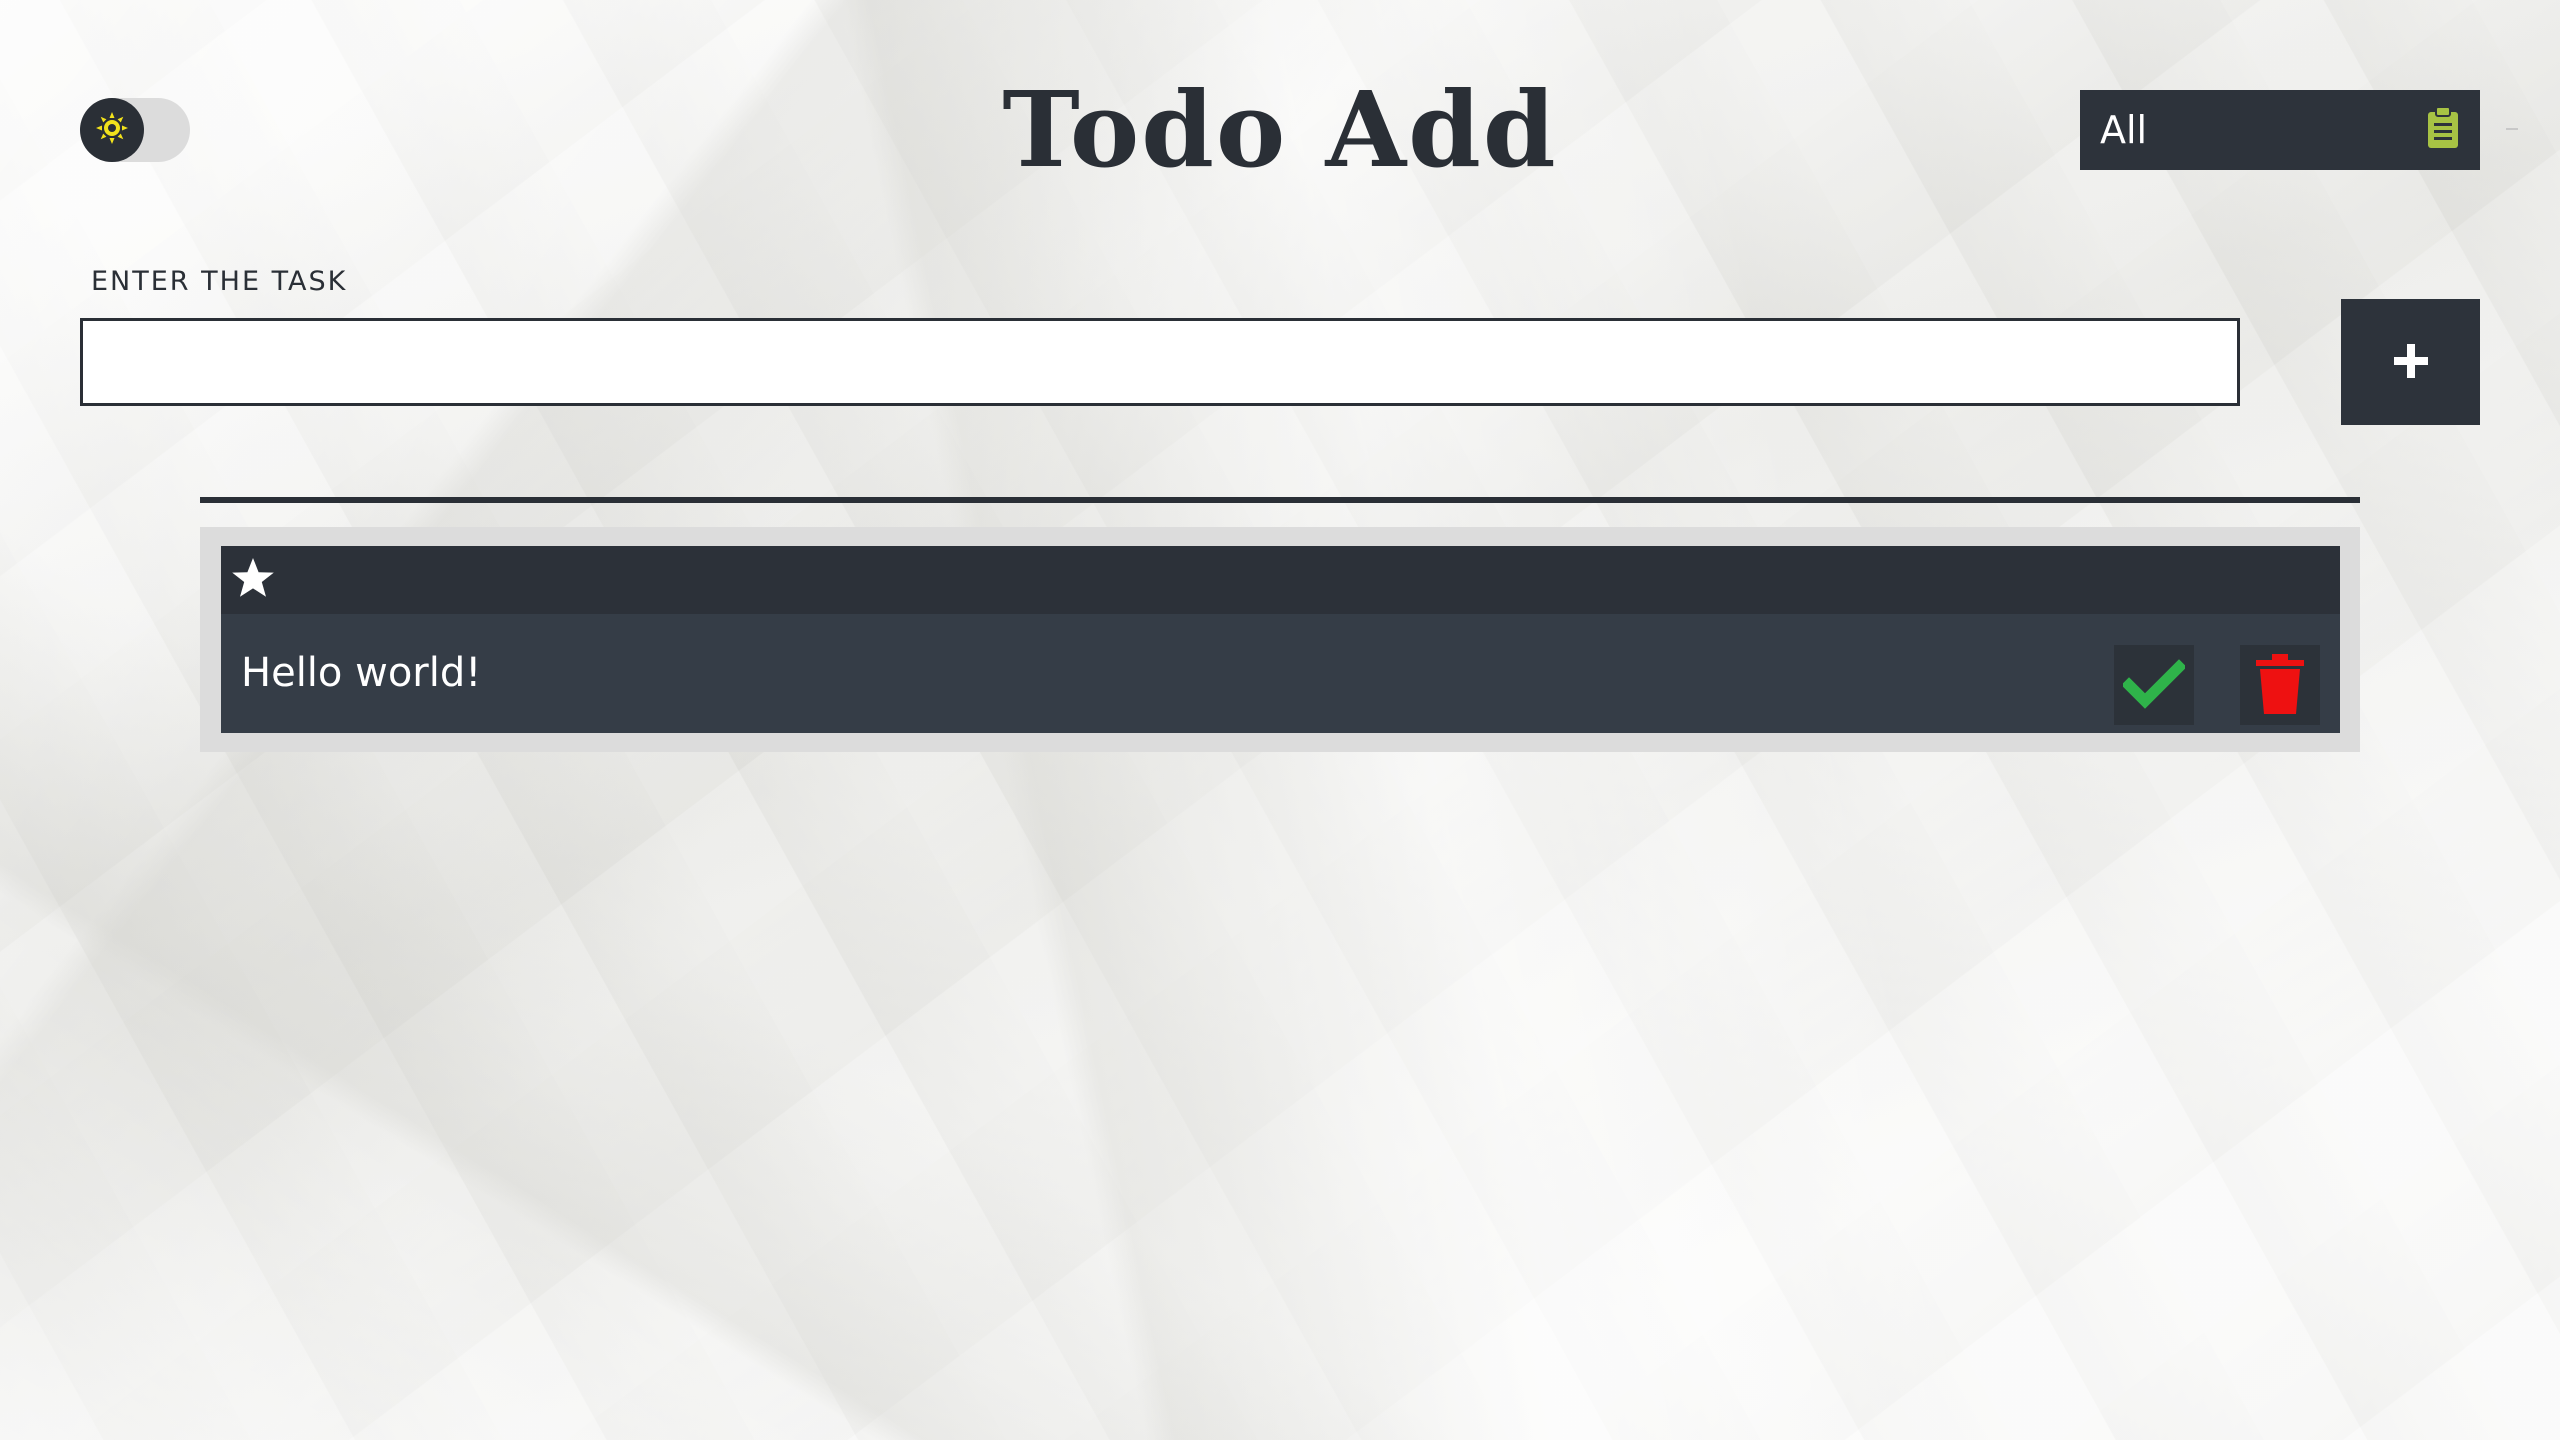 The image size is (2560, 1440). Describe the element at coordinates (1280, 580) in the screenshot. I see `todo-item-header` at that location.